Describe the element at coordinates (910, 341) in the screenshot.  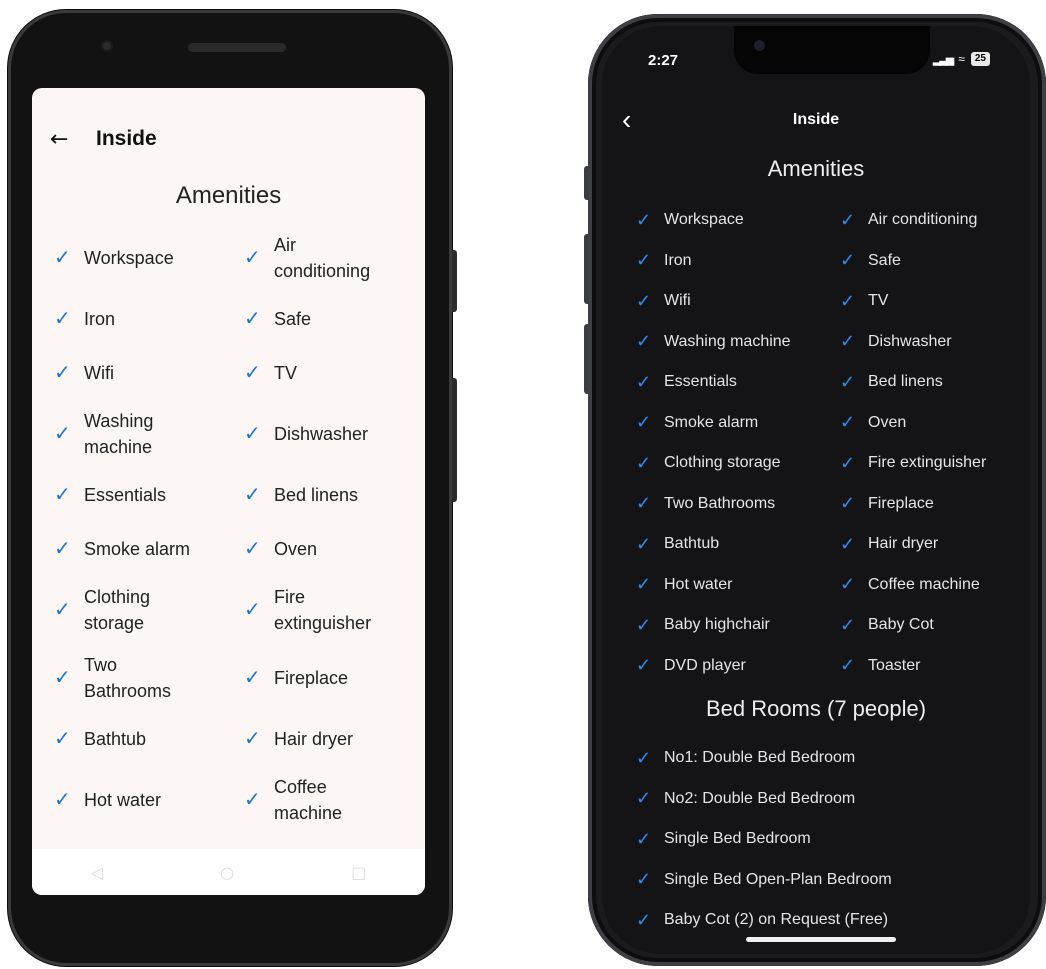
I see `amenity-label: Dishwasher` at that location.